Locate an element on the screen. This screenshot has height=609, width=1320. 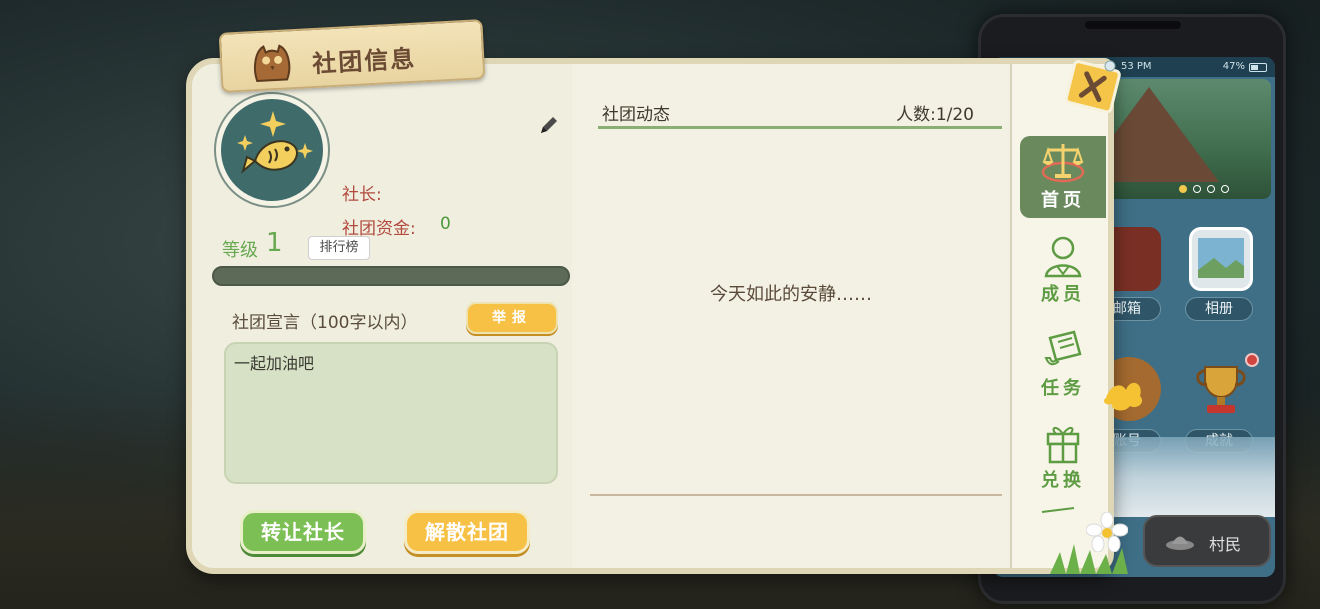
trophy-art is located at coordinates (1221, 389).